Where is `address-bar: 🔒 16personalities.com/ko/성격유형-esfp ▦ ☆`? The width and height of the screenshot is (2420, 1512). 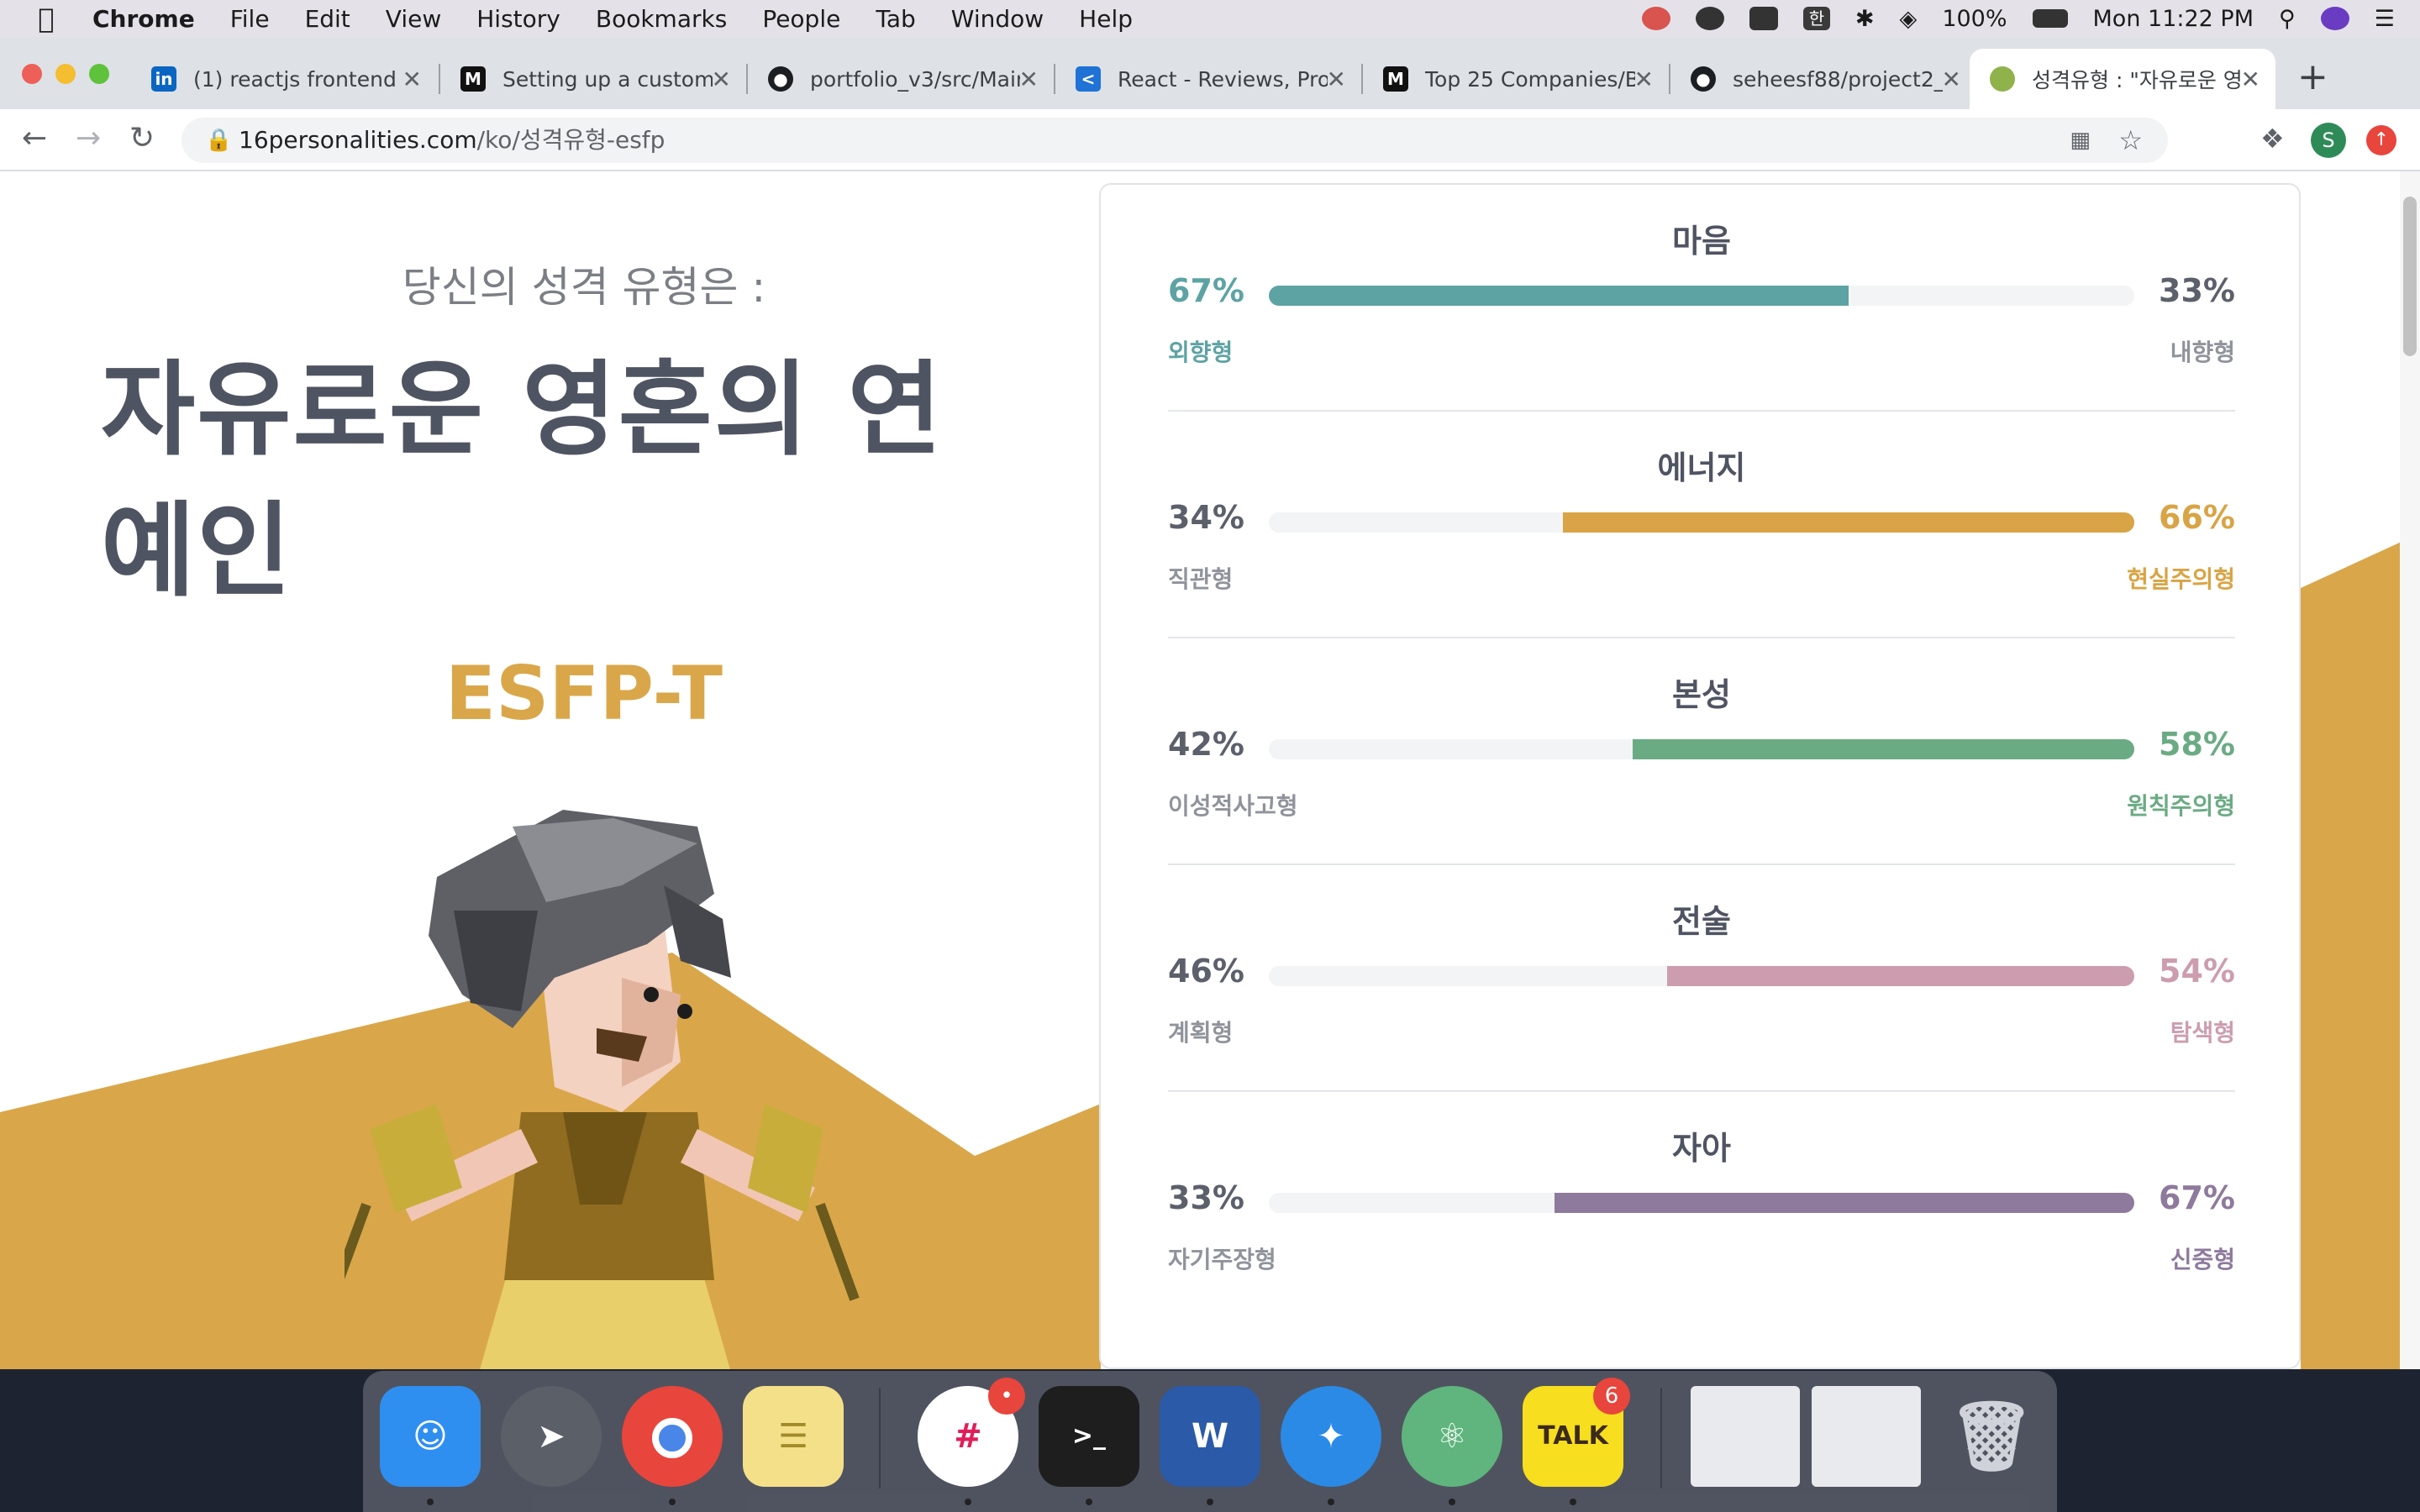 address-bar: 🔒 16personalities.com/ko/성격유형-esfp ▦ ☆ is located at coordinates (1175, 140).